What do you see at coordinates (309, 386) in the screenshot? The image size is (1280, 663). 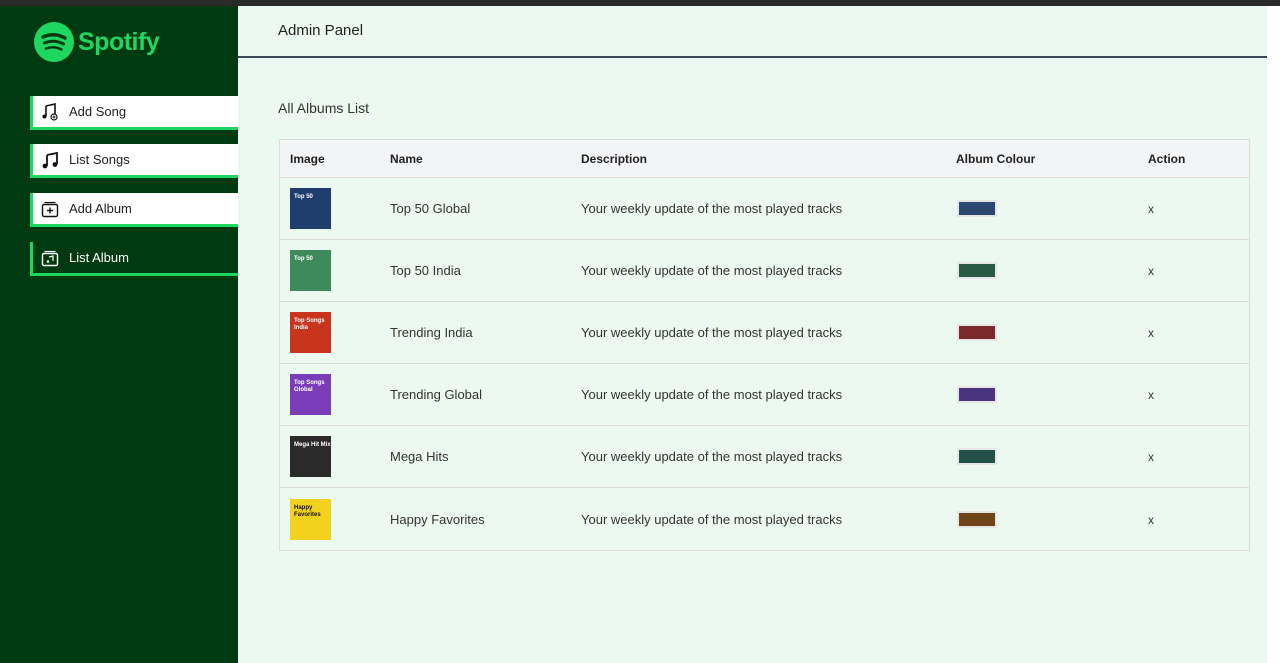 I see `album-cover-text: Top Songs Global` at bounding box center [309, 386].